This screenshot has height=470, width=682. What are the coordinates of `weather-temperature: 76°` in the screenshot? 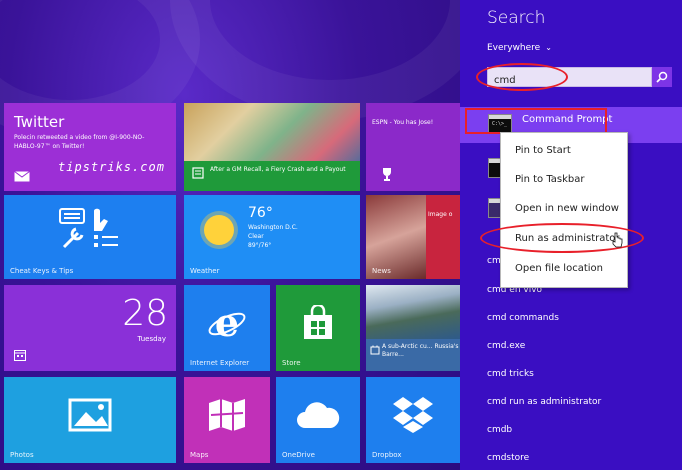 It's located at (260, 213).